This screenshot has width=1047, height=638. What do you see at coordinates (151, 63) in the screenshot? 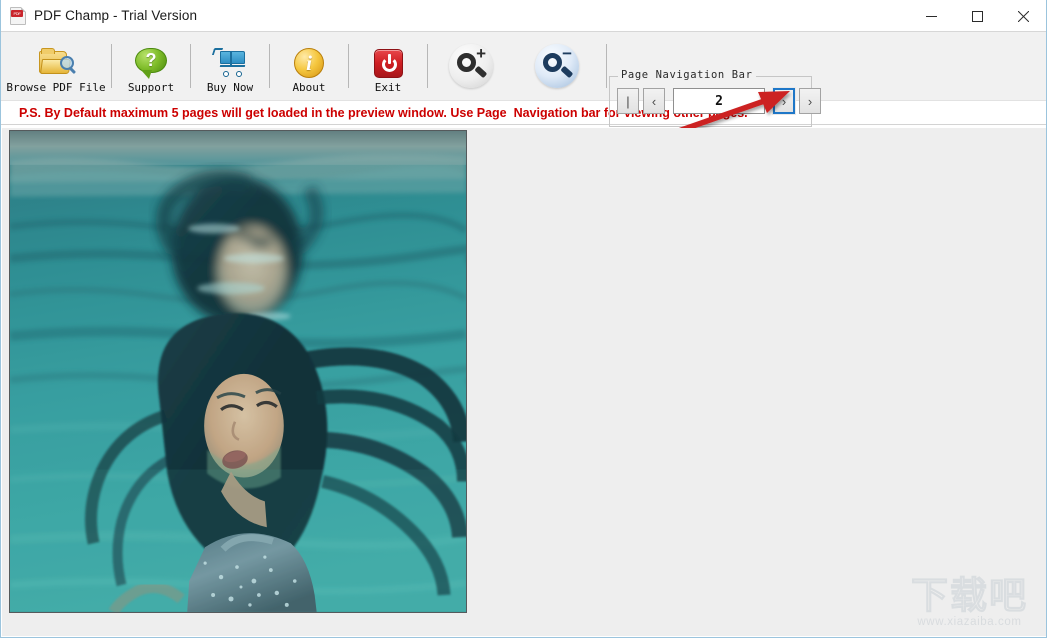
I see `speech-bubble-question-icon: ?` at bounding box center [151, 63].